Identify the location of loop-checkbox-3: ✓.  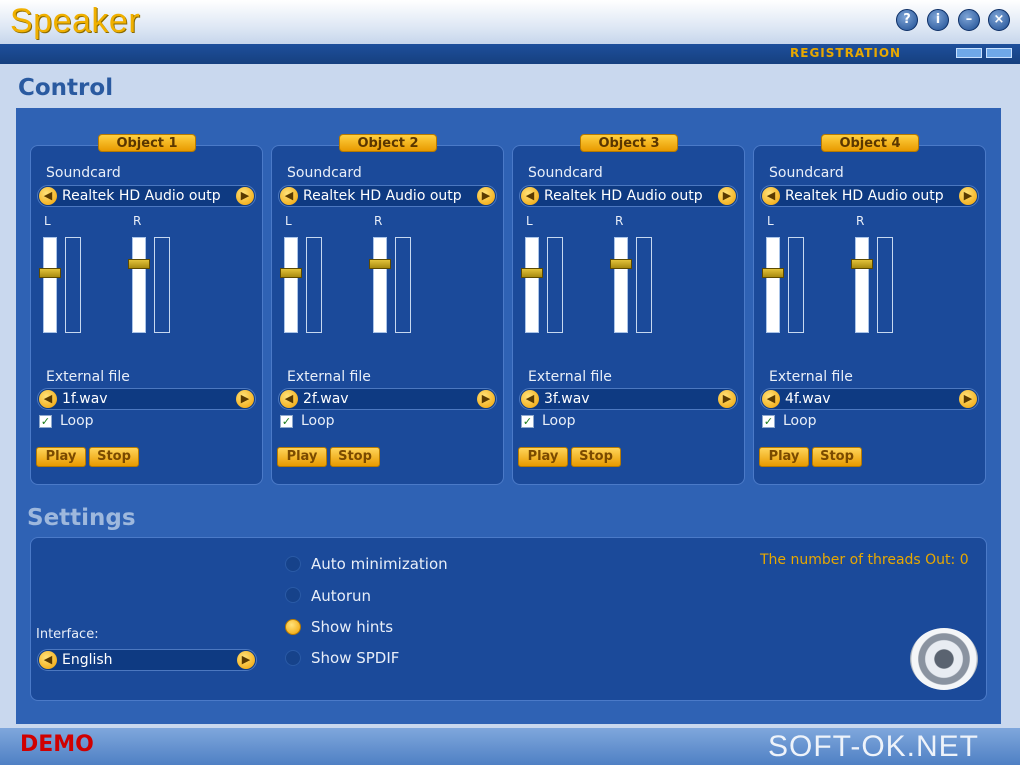
(527, 421).